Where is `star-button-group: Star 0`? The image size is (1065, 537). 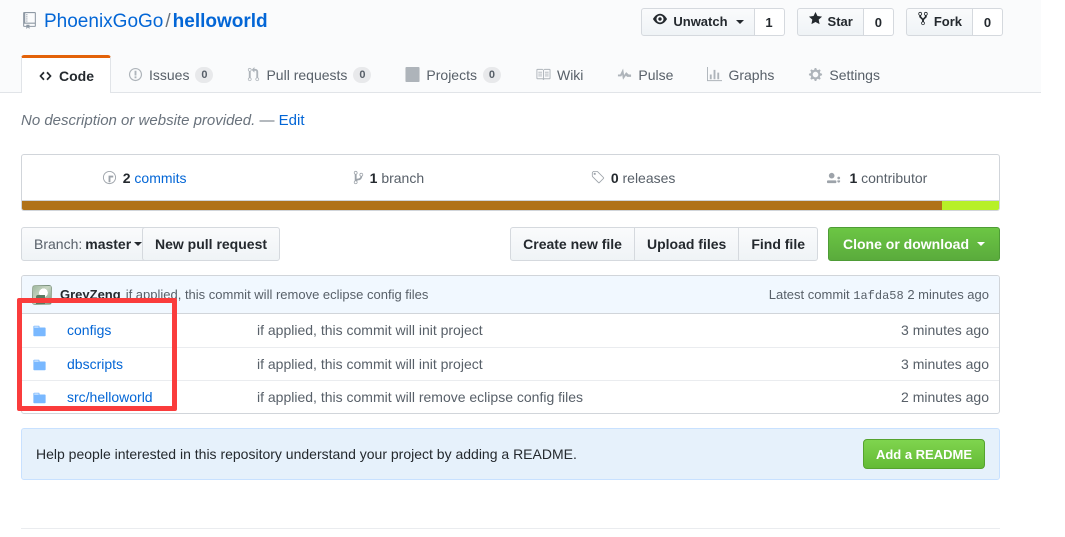 star-button-group: Star 0 is located at coordinates (845, 22).